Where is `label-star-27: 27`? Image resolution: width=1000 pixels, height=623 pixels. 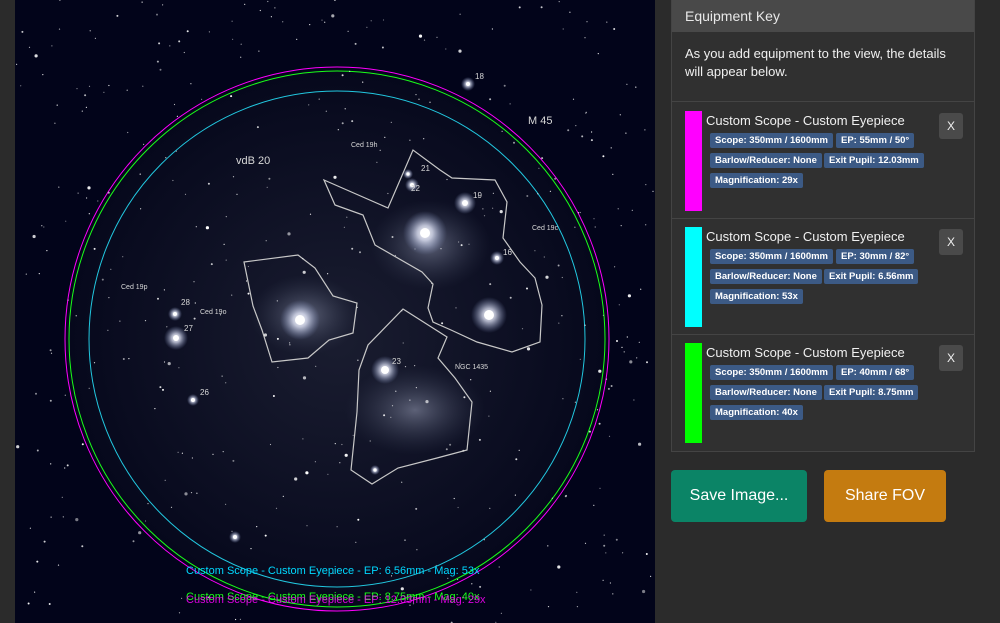
label-star-27: 27 is located at coordinates (188, 328).